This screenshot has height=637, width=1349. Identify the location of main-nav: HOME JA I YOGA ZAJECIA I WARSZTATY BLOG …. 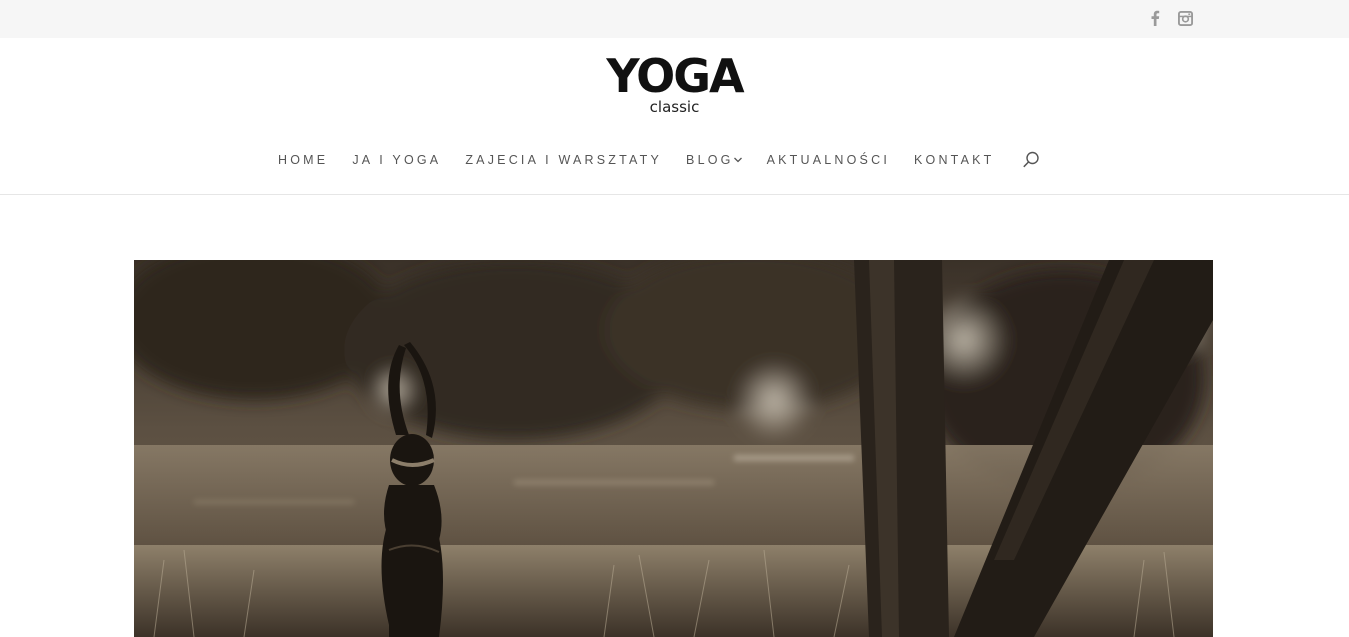
(659, 160).